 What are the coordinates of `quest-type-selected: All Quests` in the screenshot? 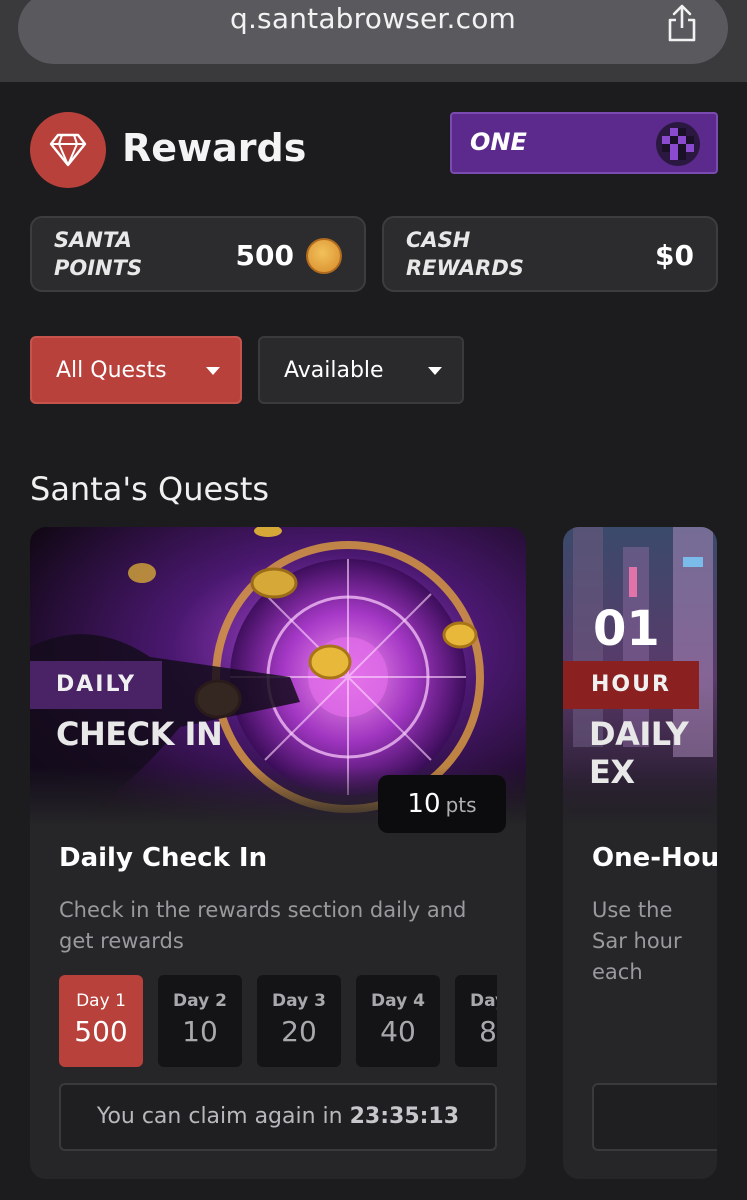 It's located at (111, 370).